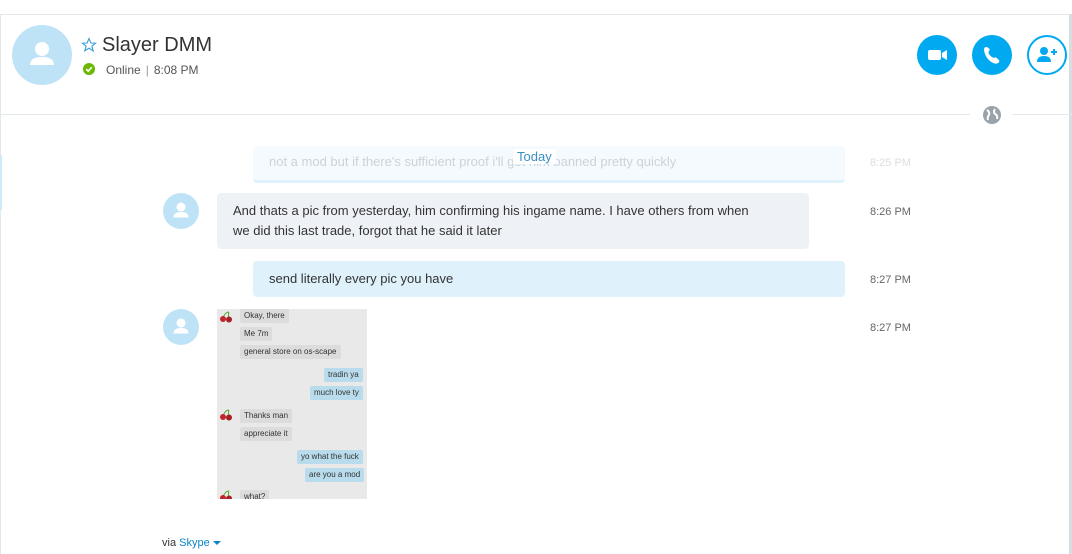 This screenshot has width=1072, height=554. Describe the element at coordinates (256, 334) in the screenshot. I see `screenshot-message: Me 7m` at that location.